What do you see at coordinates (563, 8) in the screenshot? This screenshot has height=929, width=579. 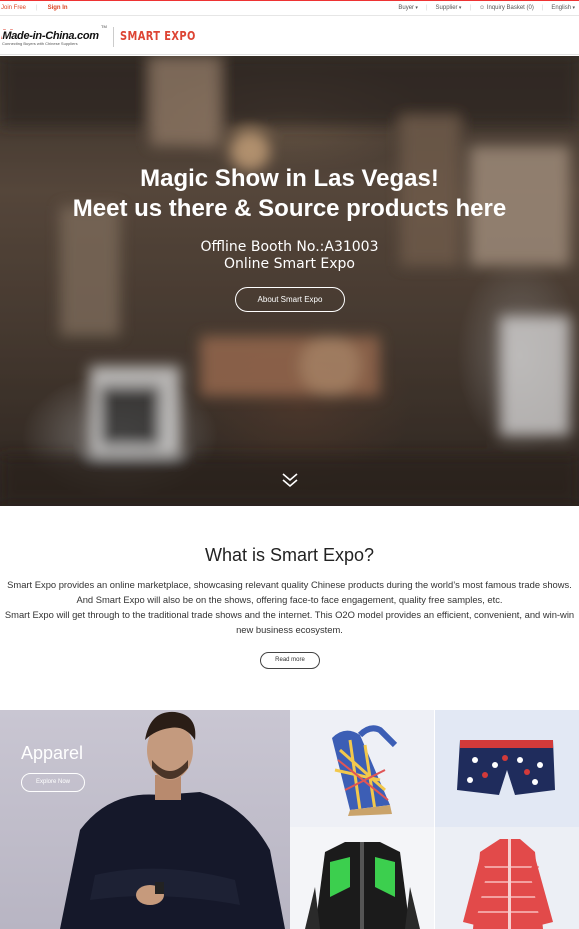 I see `language-selector: English` at bounding box center [563, 8].